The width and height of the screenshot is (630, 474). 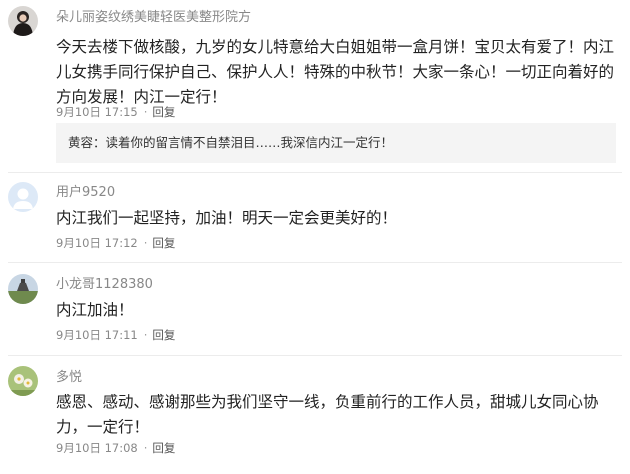 I want to click on comment-meta: 9月10日 17:08 · 回复, so click(x=115, y=448).